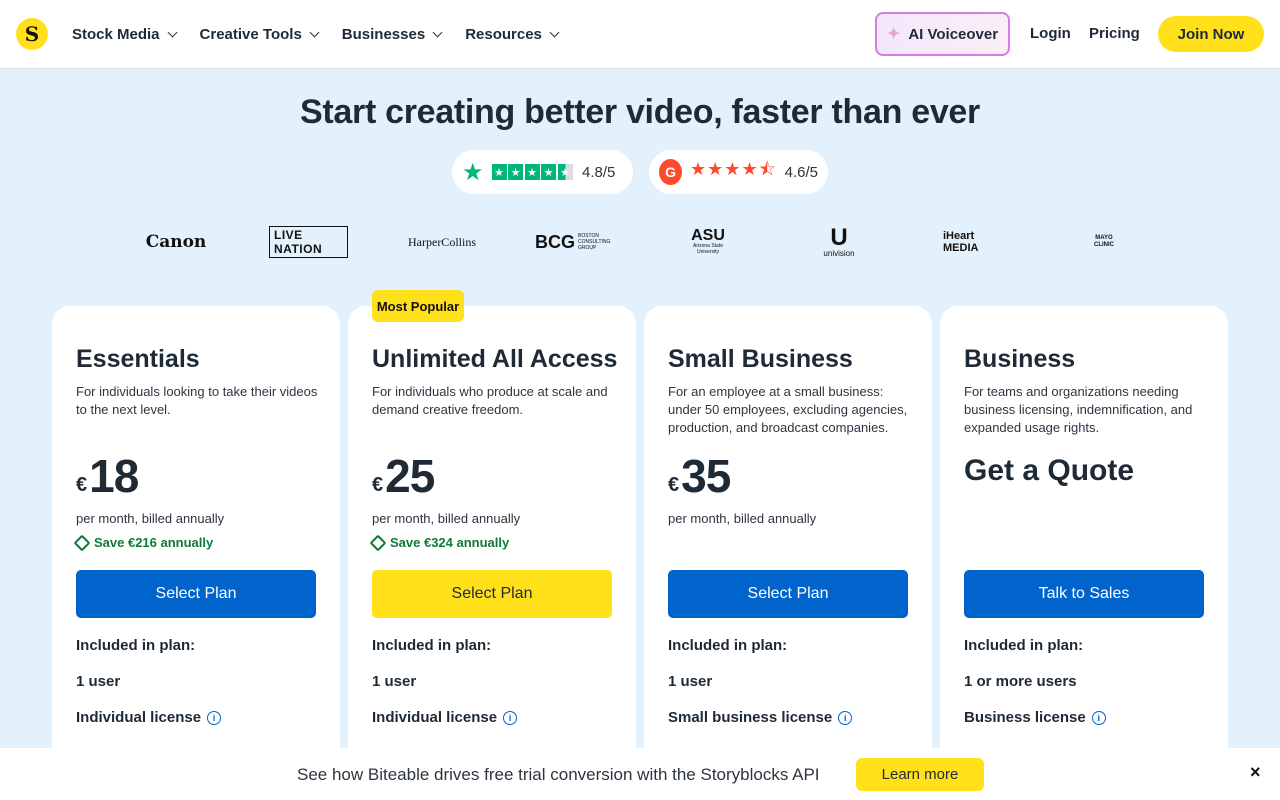 The image size is (1280, 800). What do you see at coordinates (442, 241) in the screenshot?
I see `harpercollins-logo: HarperCollins` at bounding box center [442, 241].